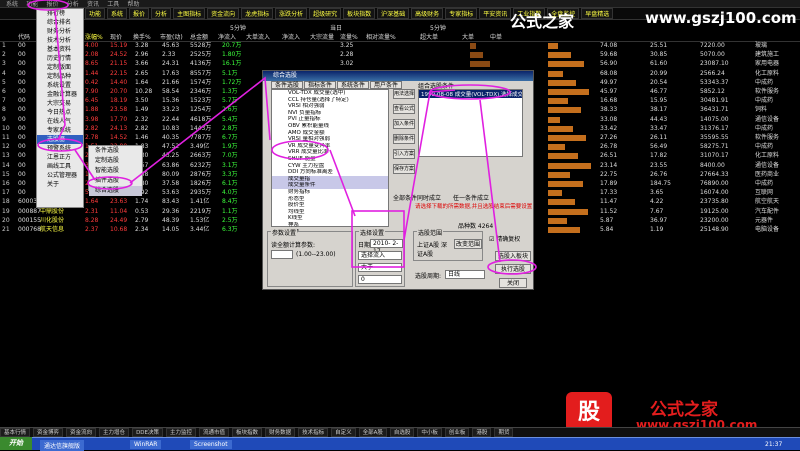 The image size is (800, 451). I want to click on bottom-tab: 自定义, so click(343, 432).